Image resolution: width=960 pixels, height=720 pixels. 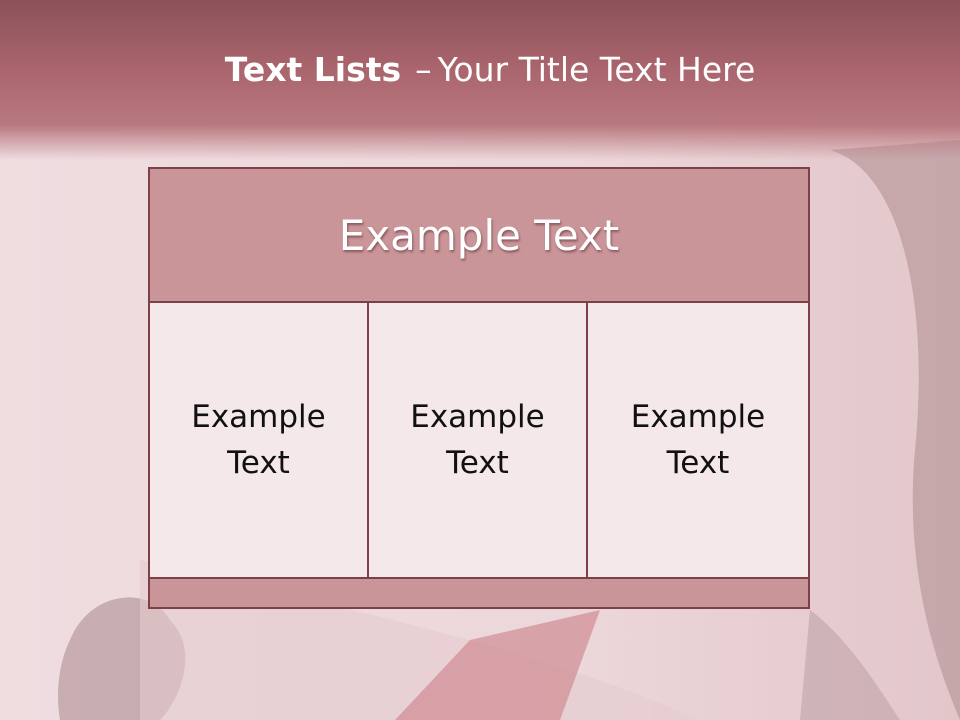 I want to click on list-column-2: Example Text, so click(x=478, y=440).